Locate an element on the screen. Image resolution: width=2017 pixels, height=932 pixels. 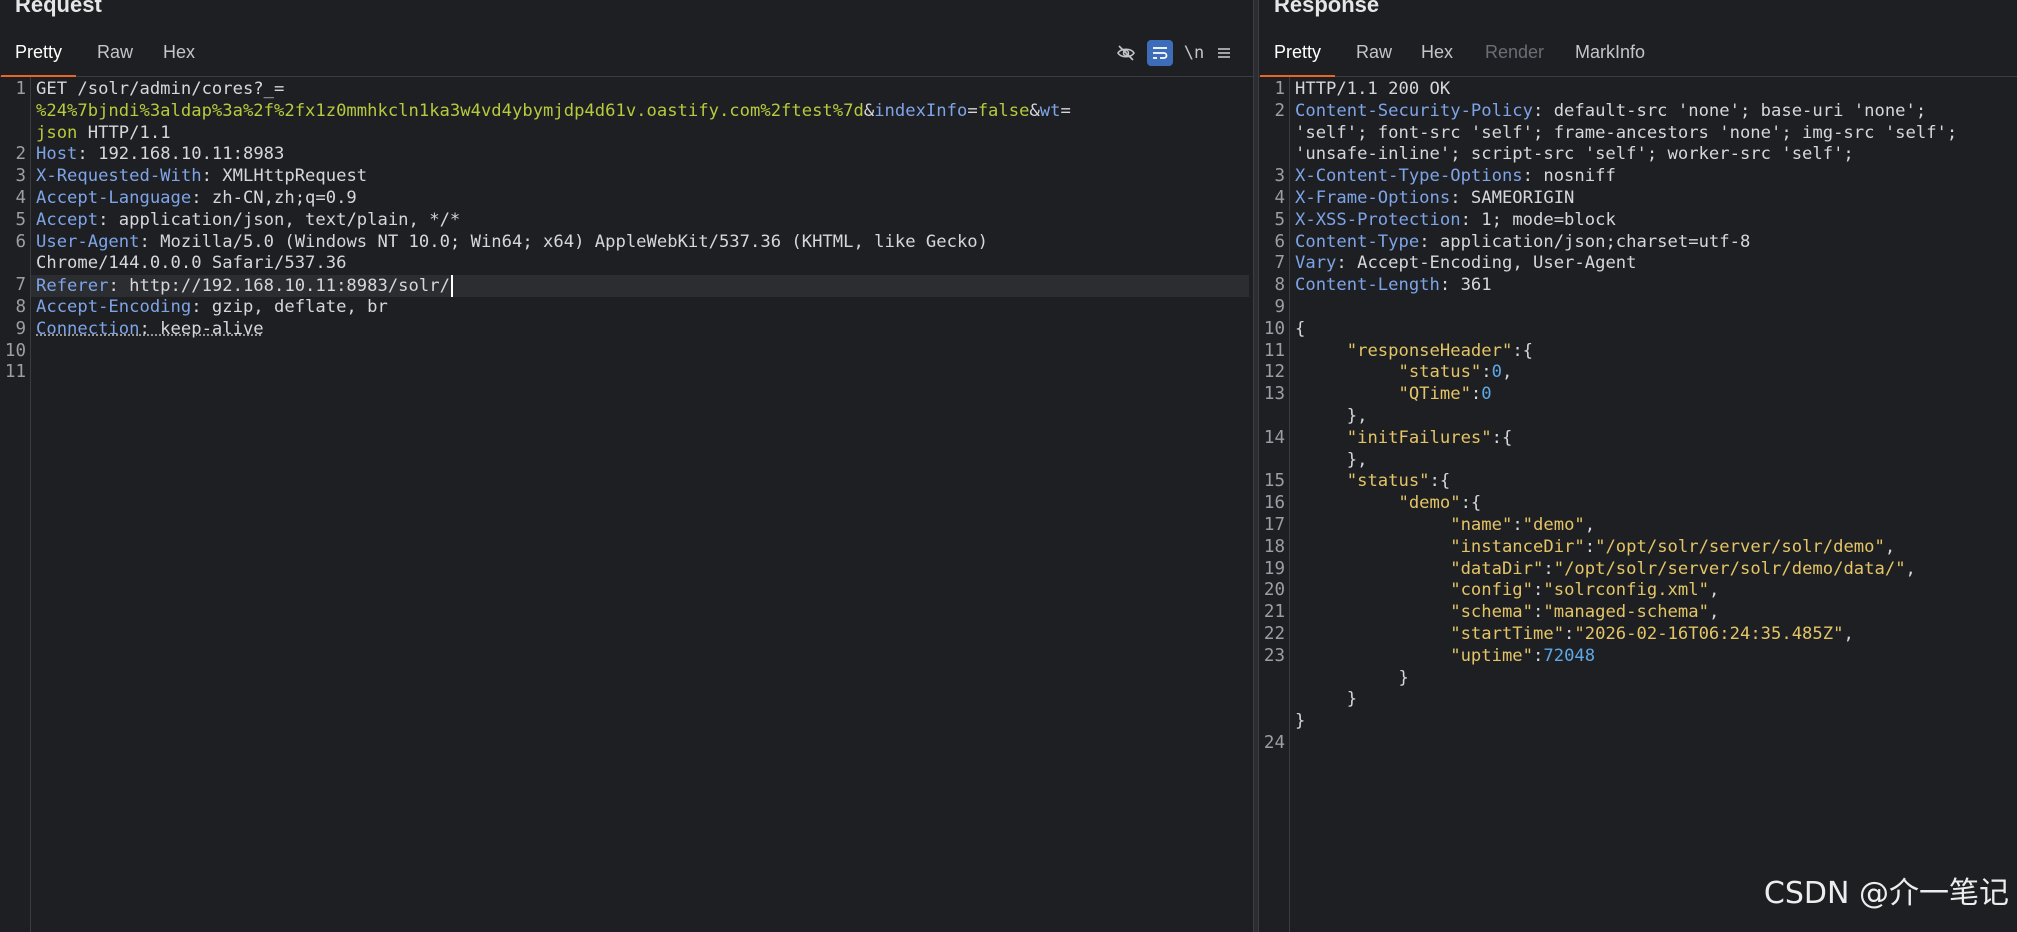
code-line: Host: 192.168.10.11:8983 is located at coordinates (642, 155).